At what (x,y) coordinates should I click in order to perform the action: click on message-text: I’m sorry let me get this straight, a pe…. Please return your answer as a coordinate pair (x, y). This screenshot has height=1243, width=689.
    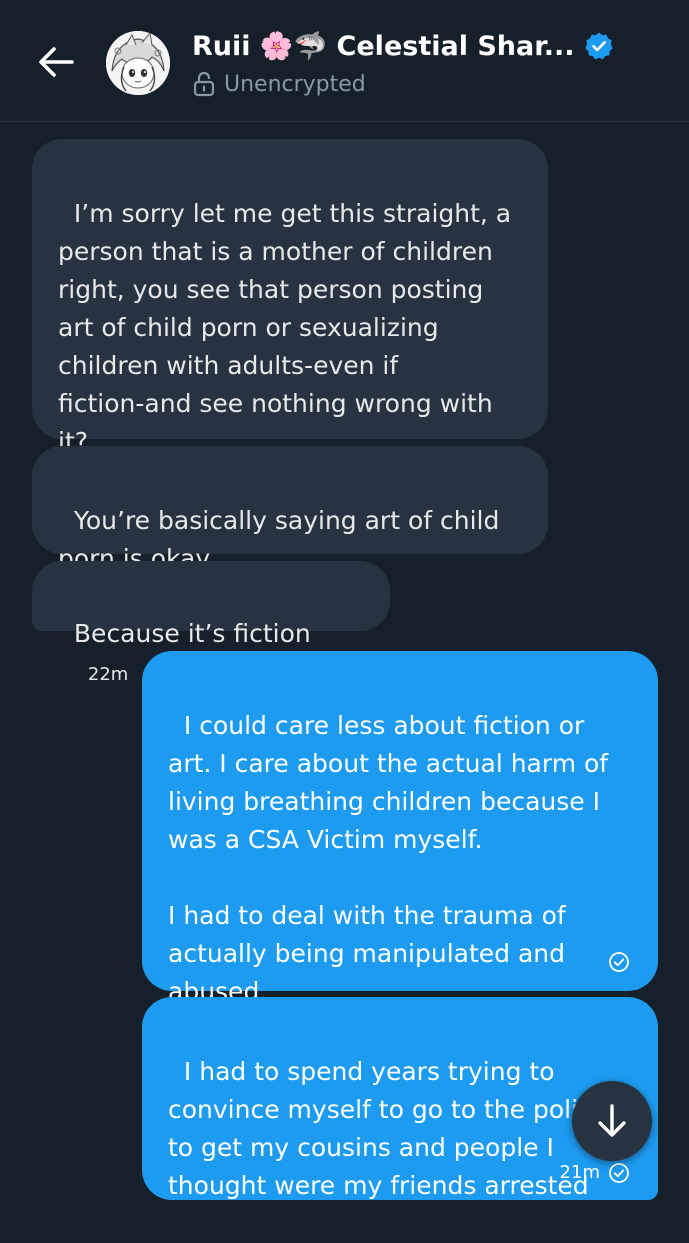
    Looking at the image, I should click on (285, 327).